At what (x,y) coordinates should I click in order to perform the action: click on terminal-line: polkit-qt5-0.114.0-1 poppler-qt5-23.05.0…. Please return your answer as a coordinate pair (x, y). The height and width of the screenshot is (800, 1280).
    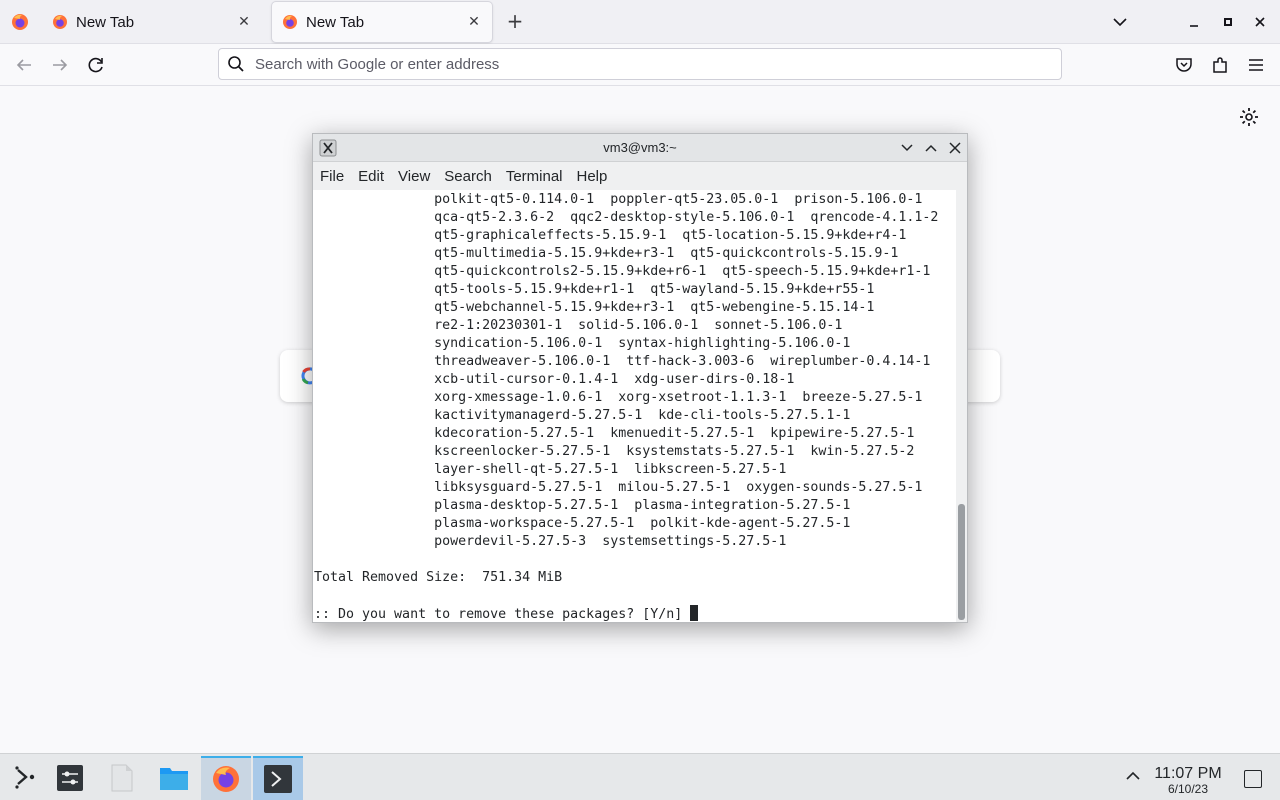
    Looking at the image, I should click on (618, 199).